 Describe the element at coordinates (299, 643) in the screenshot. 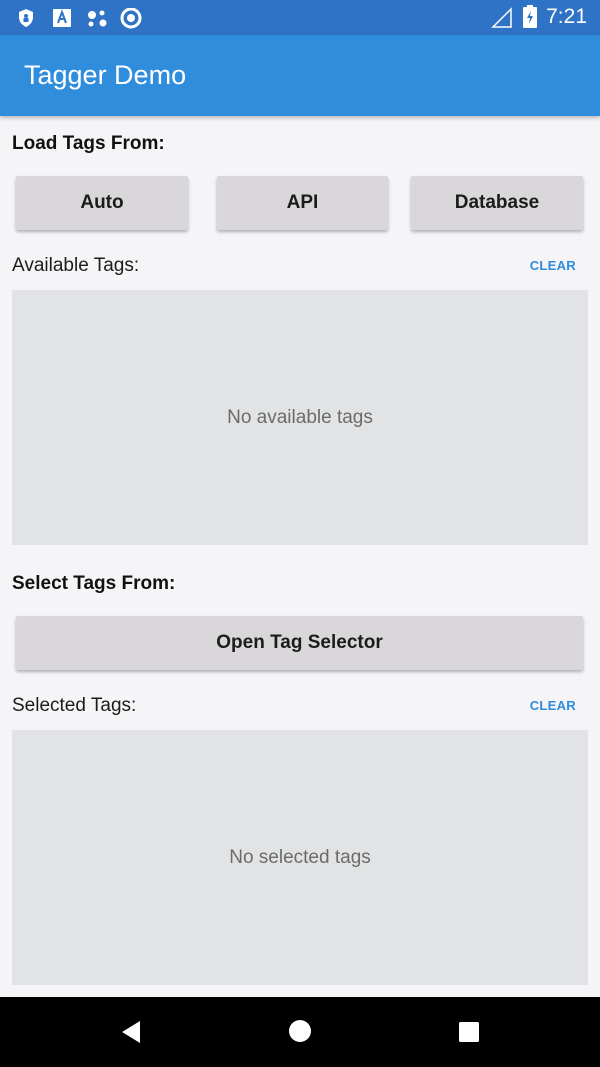

I see `open-tag-selector-button: Open Tag Selector` at that location.